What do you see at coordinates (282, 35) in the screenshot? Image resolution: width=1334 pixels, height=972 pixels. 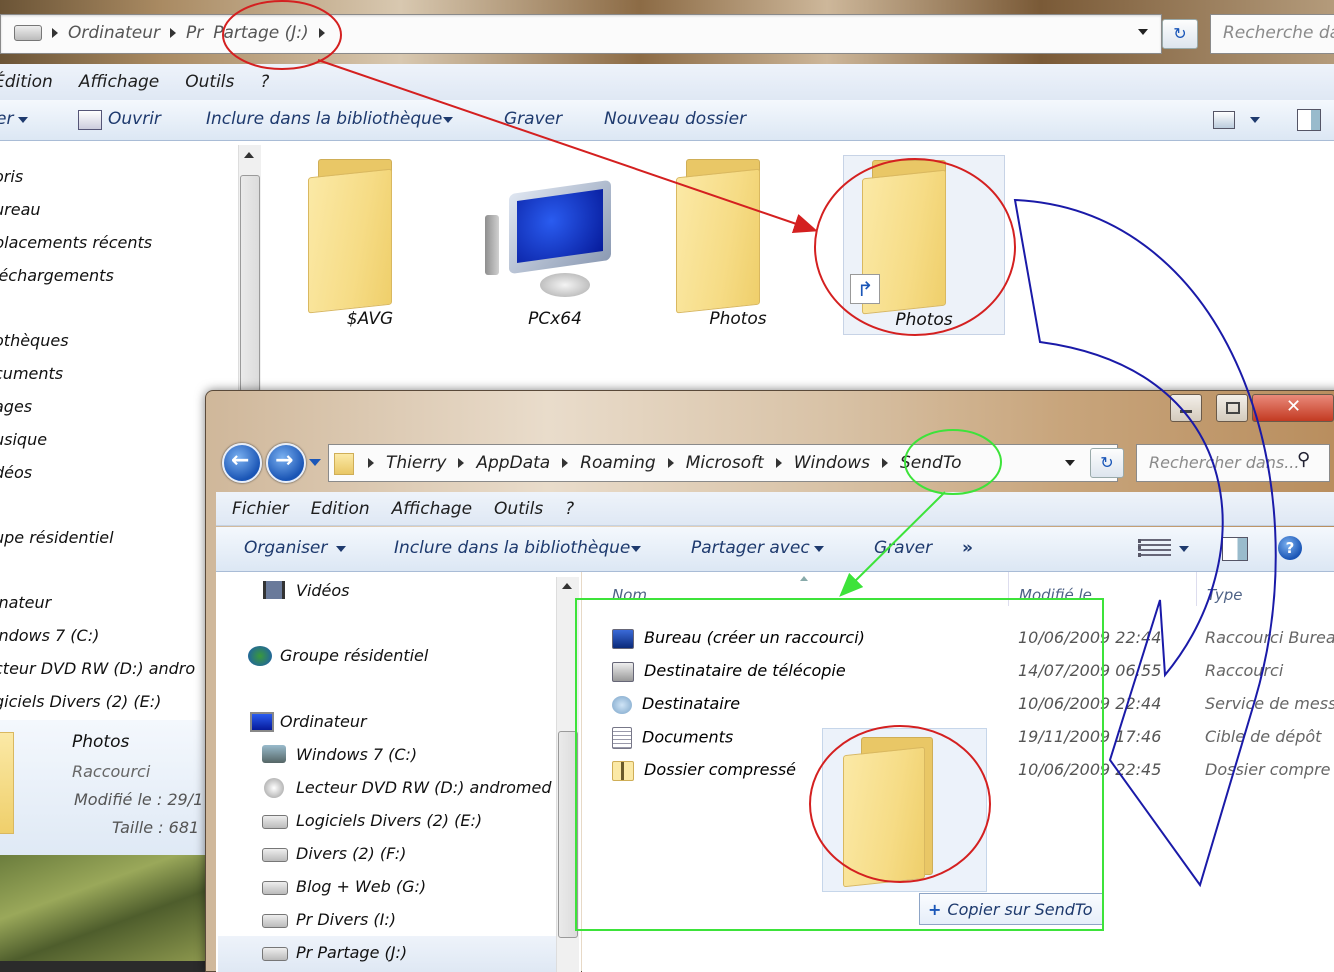 I see `red-circle-partage` at bounding box center [282, 35].